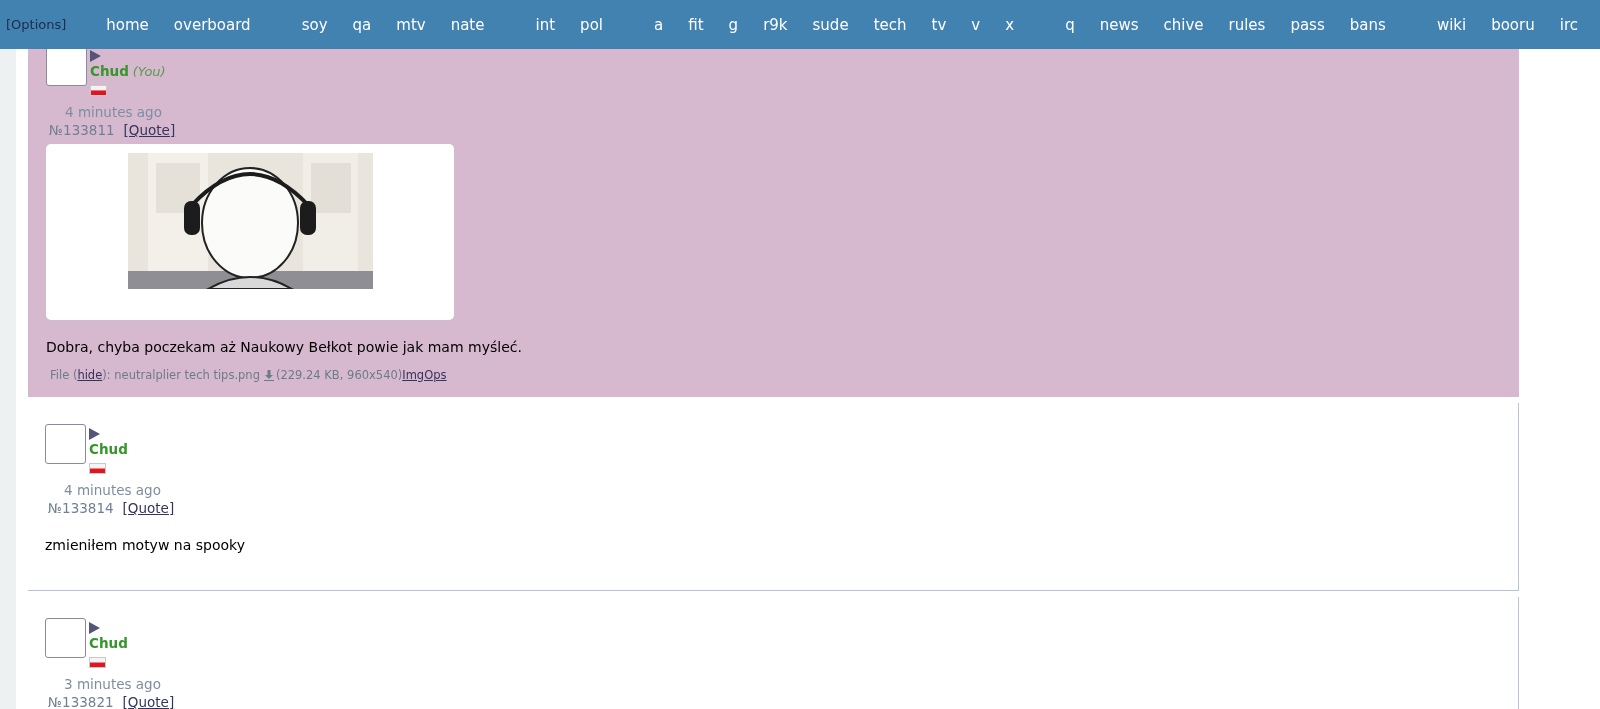 The image size is (1600, 709). Describe the element at coordinates (1568, 24) in the screenshot. I see `board-link: irc` at that location.